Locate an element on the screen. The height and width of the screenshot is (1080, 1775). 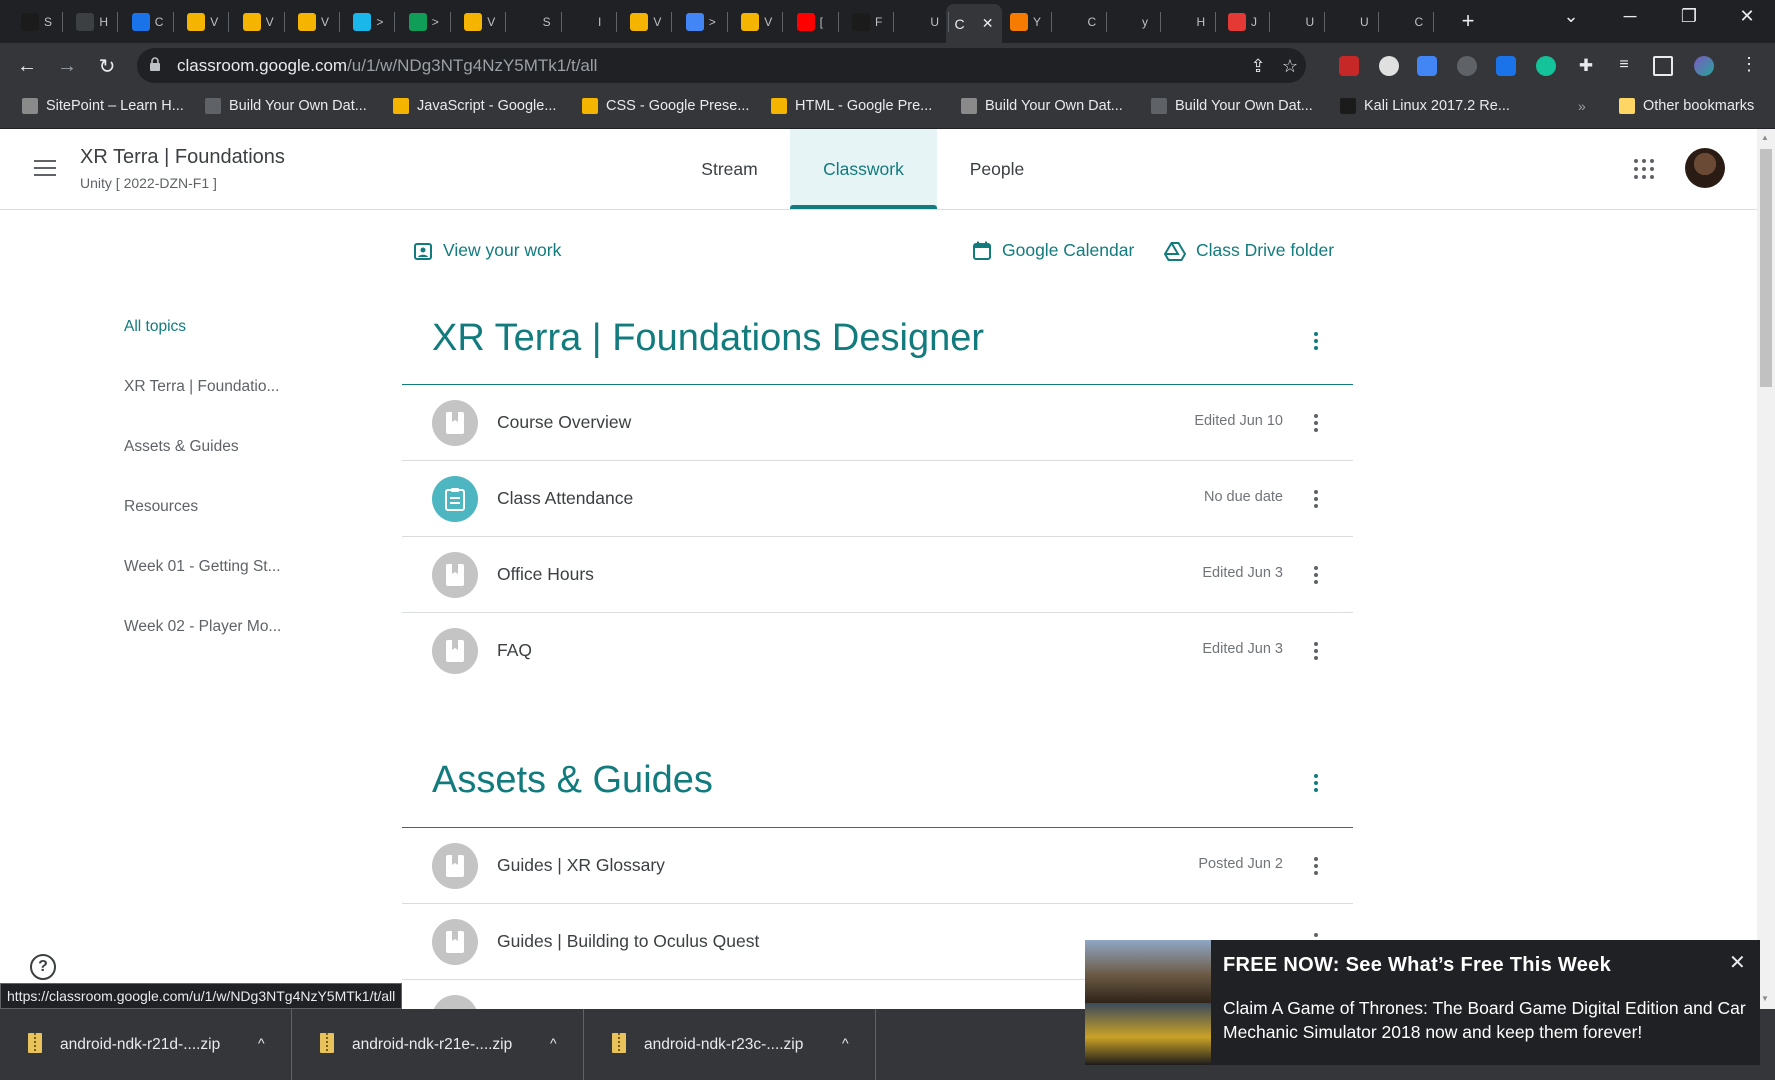
classwork-item: Office Hours Edited Jun 3 is located at coordinates (877, 575).